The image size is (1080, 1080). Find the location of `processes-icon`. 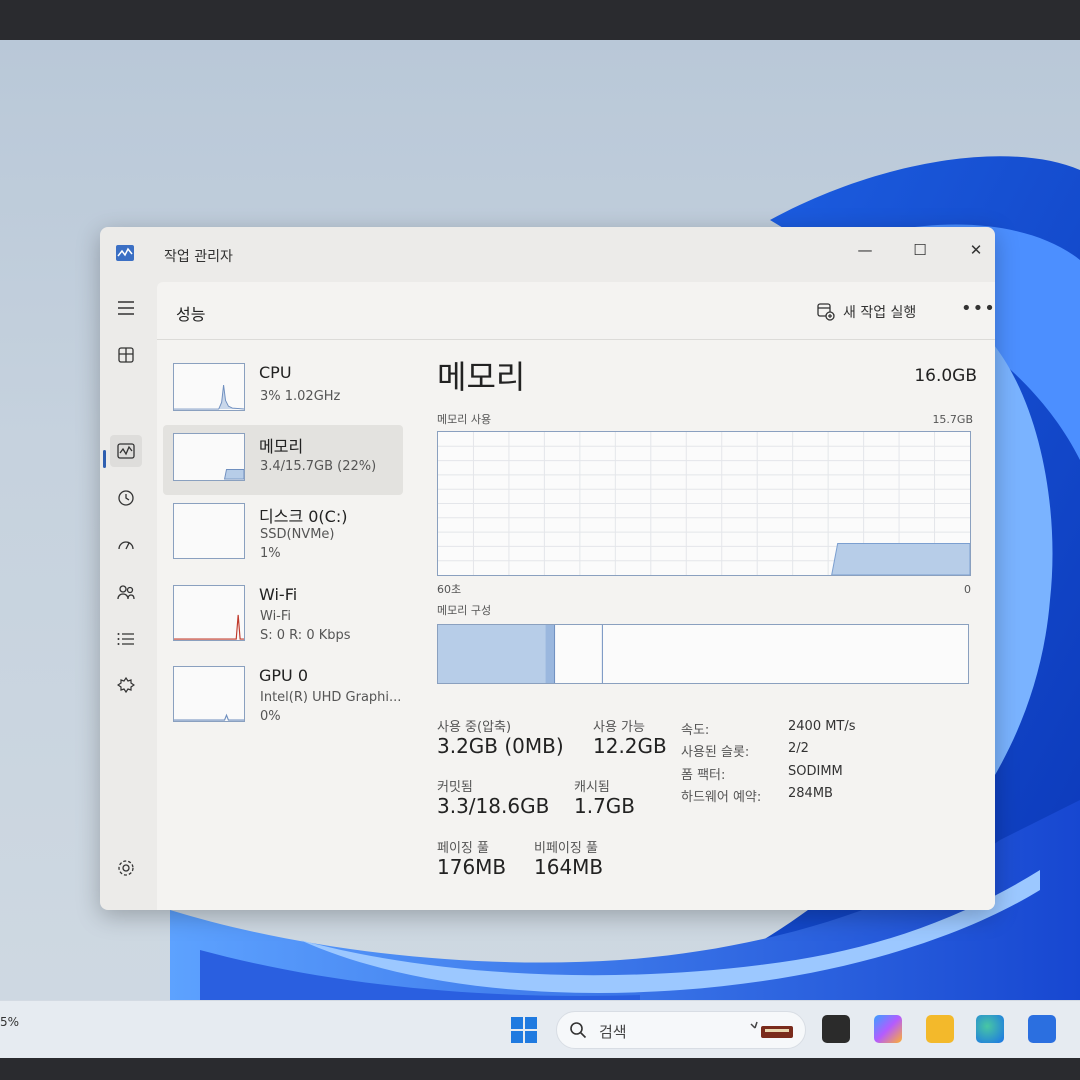

processes-icon is located at coordinates (126, 355).